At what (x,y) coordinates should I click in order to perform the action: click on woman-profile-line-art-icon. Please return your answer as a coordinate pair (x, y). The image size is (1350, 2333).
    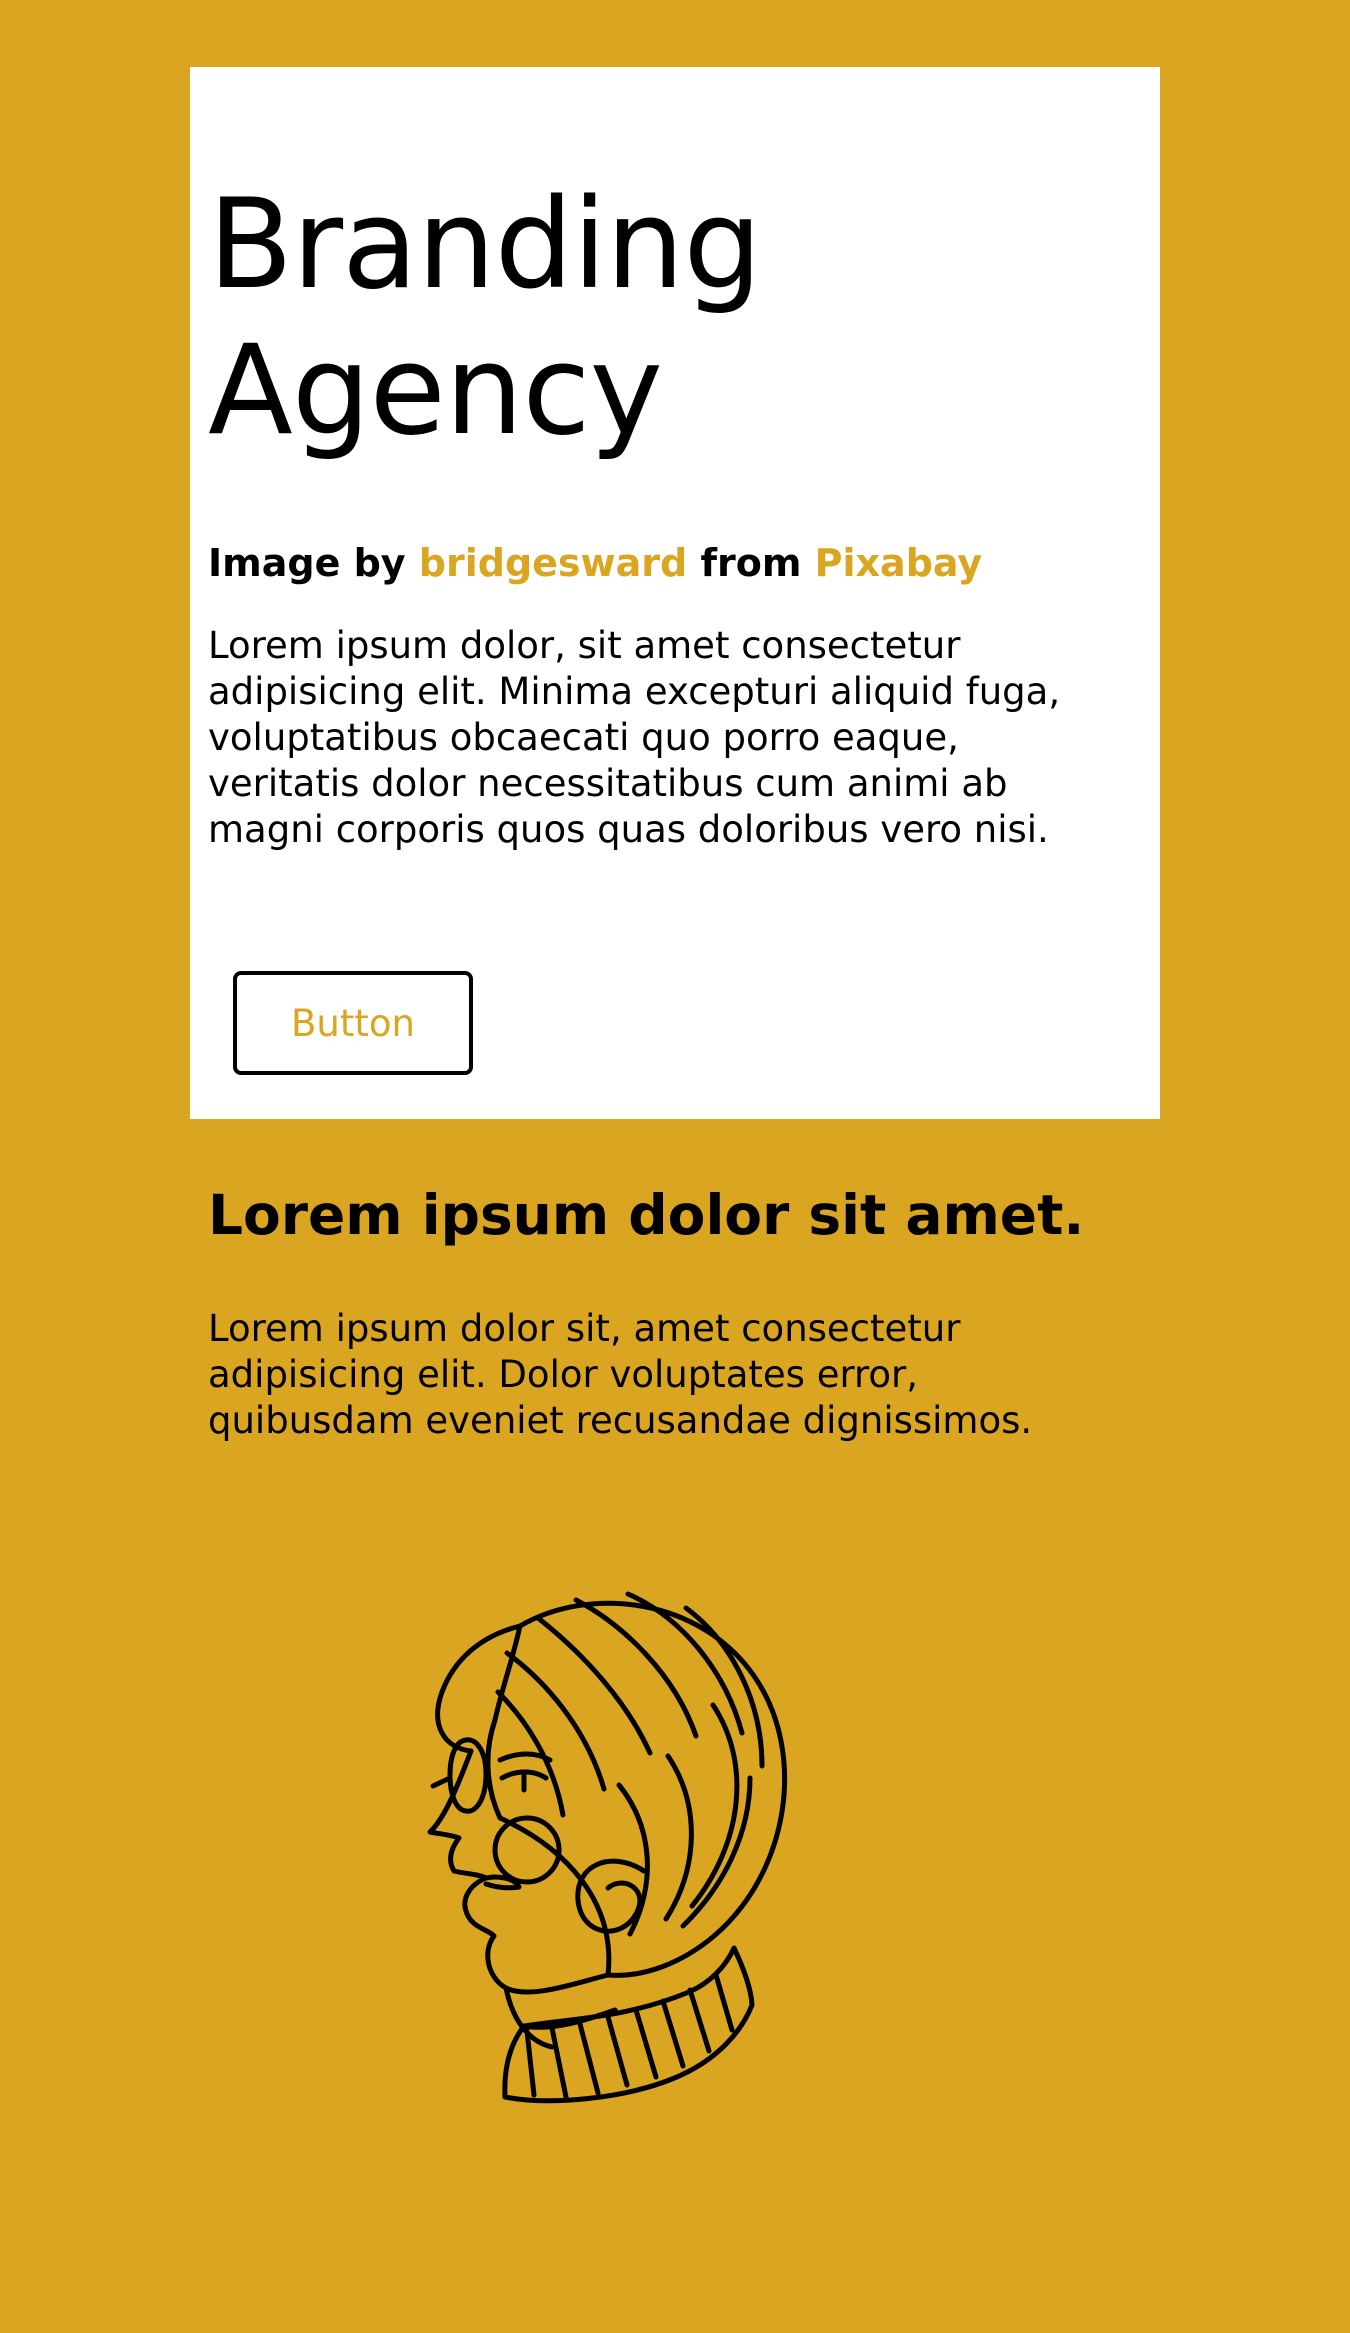
    Looking at the image, I should click on (580, 1860).